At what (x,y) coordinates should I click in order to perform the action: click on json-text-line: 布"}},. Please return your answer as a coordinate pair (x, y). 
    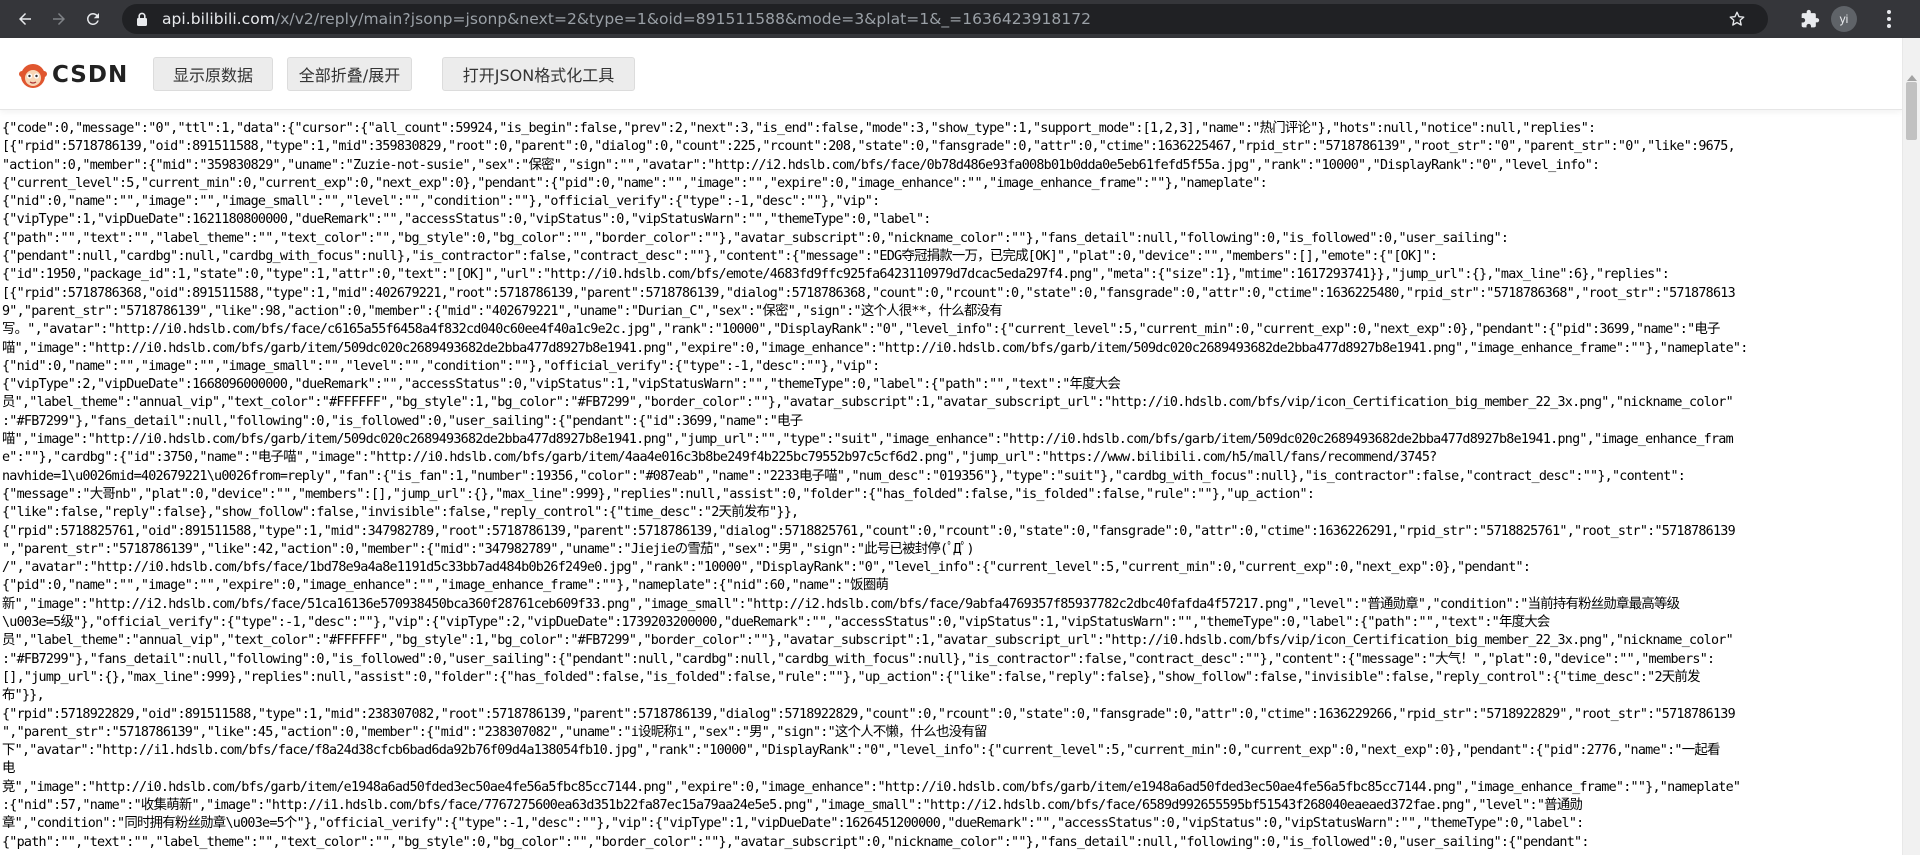
    Looking at the image, I should click on (23, 696).